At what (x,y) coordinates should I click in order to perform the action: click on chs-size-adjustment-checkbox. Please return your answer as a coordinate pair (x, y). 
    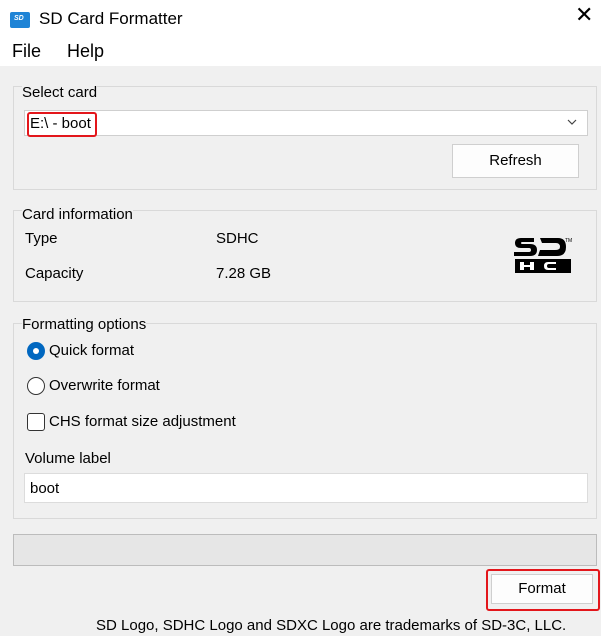
    Looking at the image, I should click on (36, 422).